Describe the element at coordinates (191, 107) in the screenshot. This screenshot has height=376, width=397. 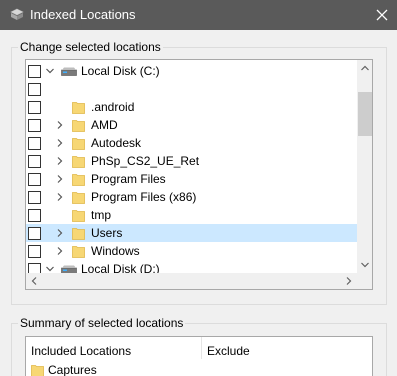
I see `tree-row-android: .android` at that location.